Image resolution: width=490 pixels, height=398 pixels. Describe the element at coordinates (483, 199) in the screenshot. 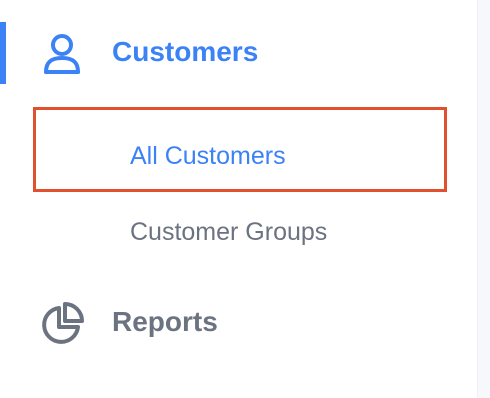

I see `content-edge` at that location.